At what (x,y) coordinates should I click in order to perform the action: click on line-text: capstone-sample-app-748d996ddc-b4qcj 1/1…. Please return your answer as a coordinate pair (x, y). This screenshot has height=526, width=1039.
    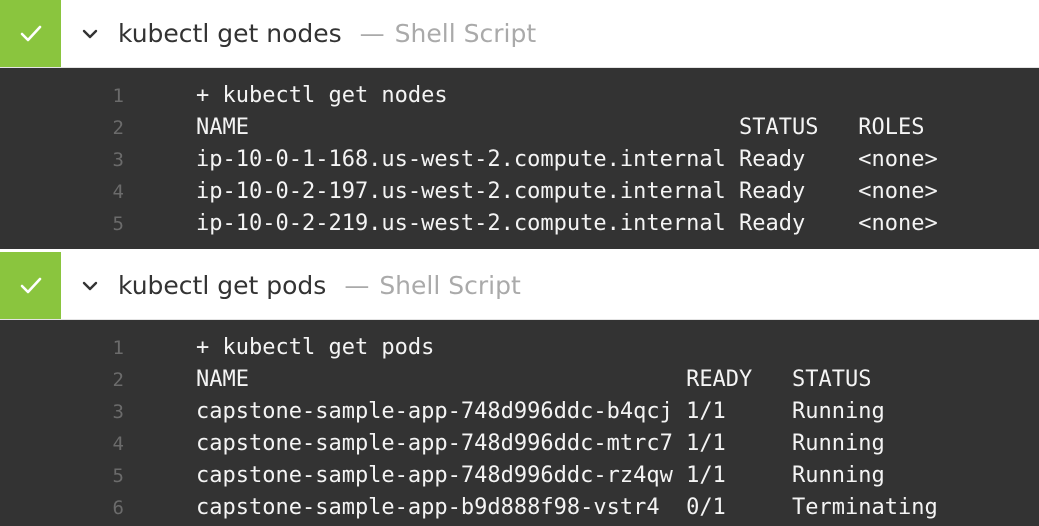
    Looking at the image, I should click on (540, 411).